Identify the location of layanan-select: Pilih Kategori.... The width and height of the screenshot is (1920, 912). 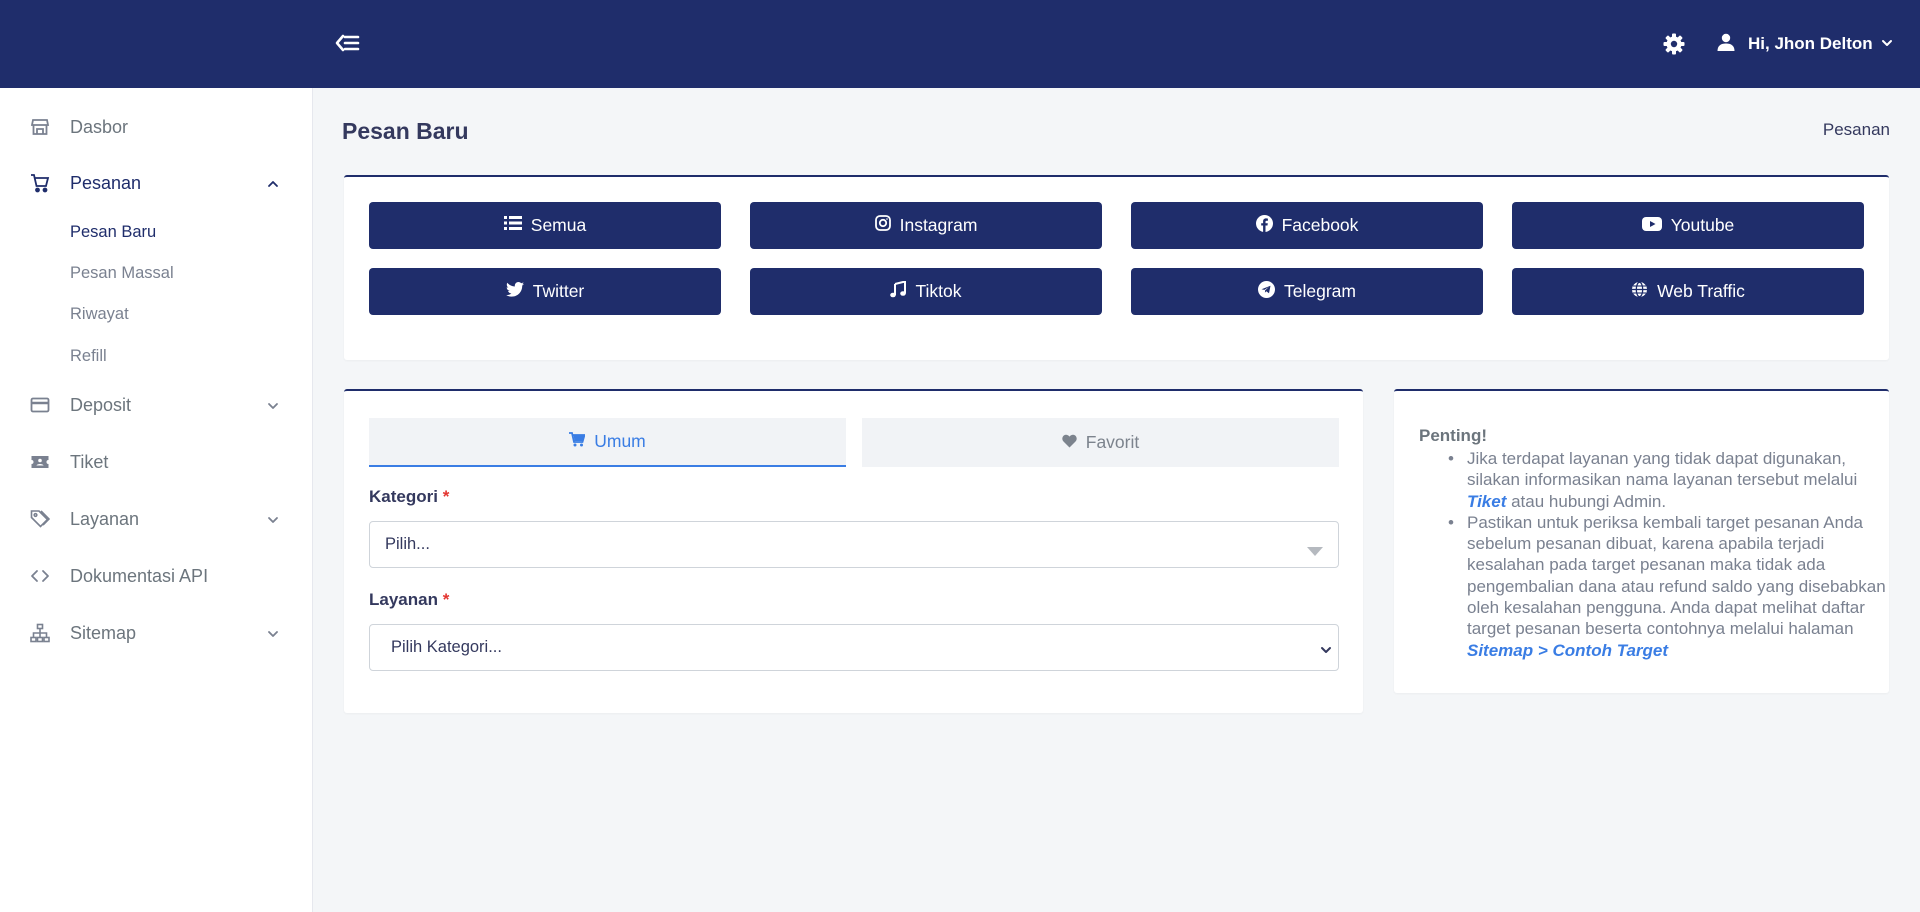
(854, 647).